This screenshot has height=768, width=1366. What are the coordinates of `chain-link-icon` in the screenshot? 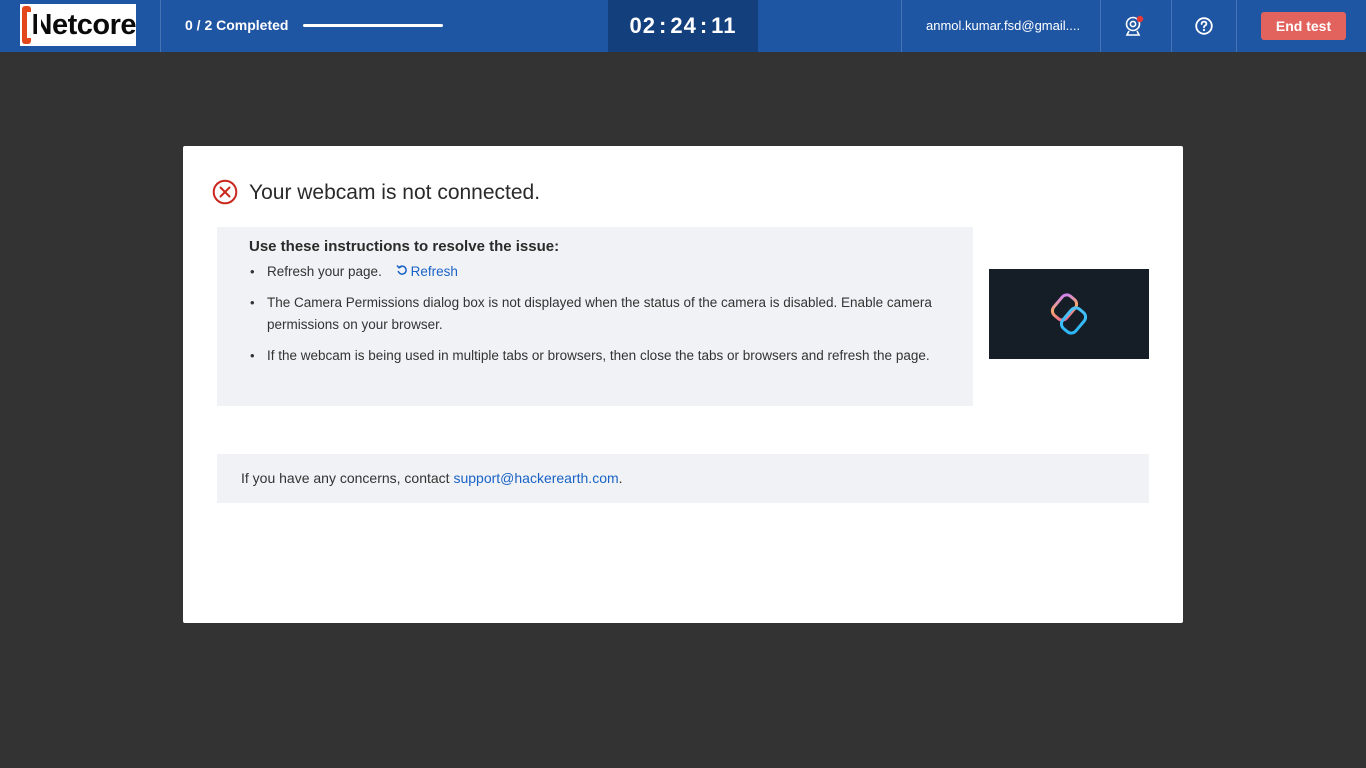 It's located at (1069, 314).